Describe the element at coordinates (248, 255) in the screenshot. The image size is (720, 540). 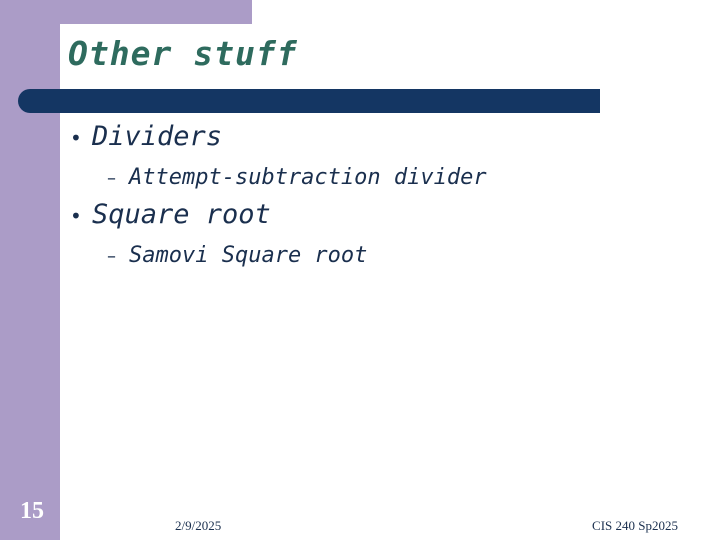
I see `sub-bullet-text: Samovi Square root` at that location.